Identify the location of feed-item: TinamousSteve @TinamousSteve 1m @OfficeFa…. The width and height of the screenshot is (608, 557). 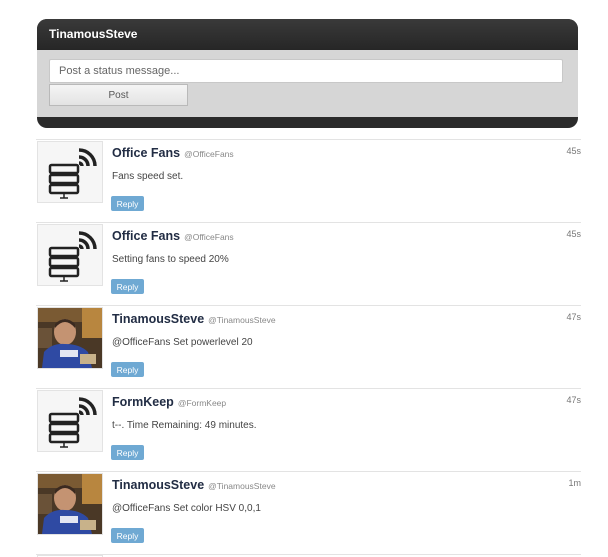
(308, 512).